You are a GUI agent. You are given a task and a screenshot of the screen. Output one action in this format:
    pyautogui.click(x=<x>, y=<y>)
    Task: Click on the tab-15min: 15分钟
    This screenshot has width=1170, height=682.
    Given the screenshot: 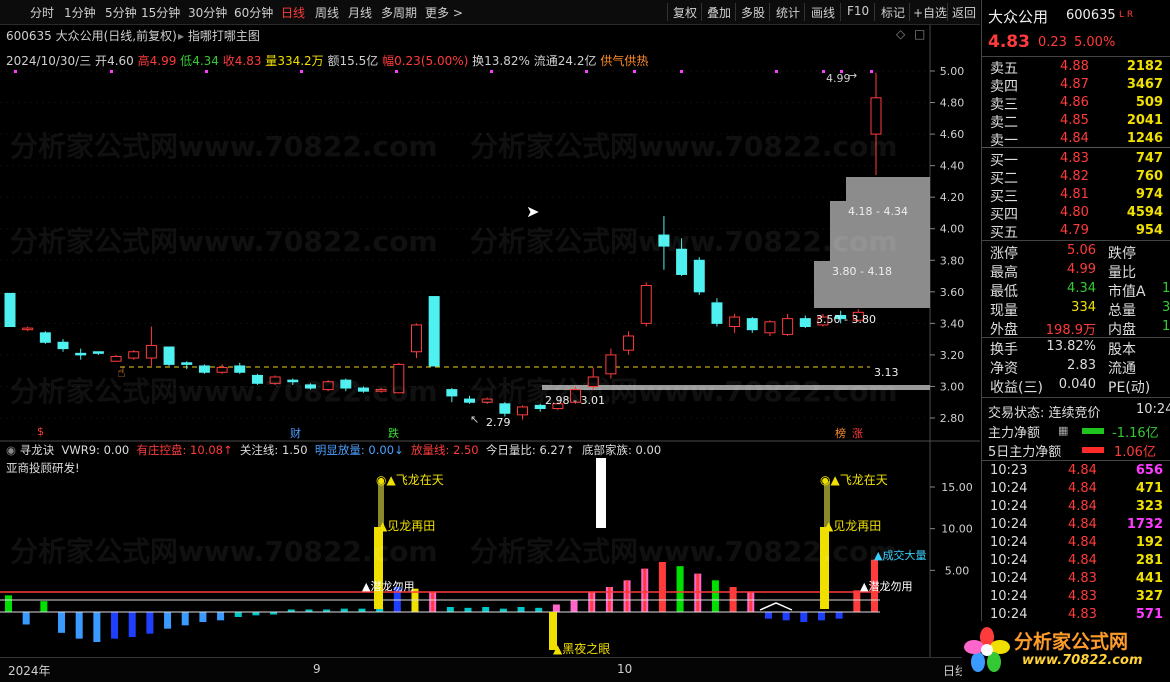 What is the action you would take?
    pyautogui.click(x=160, y=12)
    